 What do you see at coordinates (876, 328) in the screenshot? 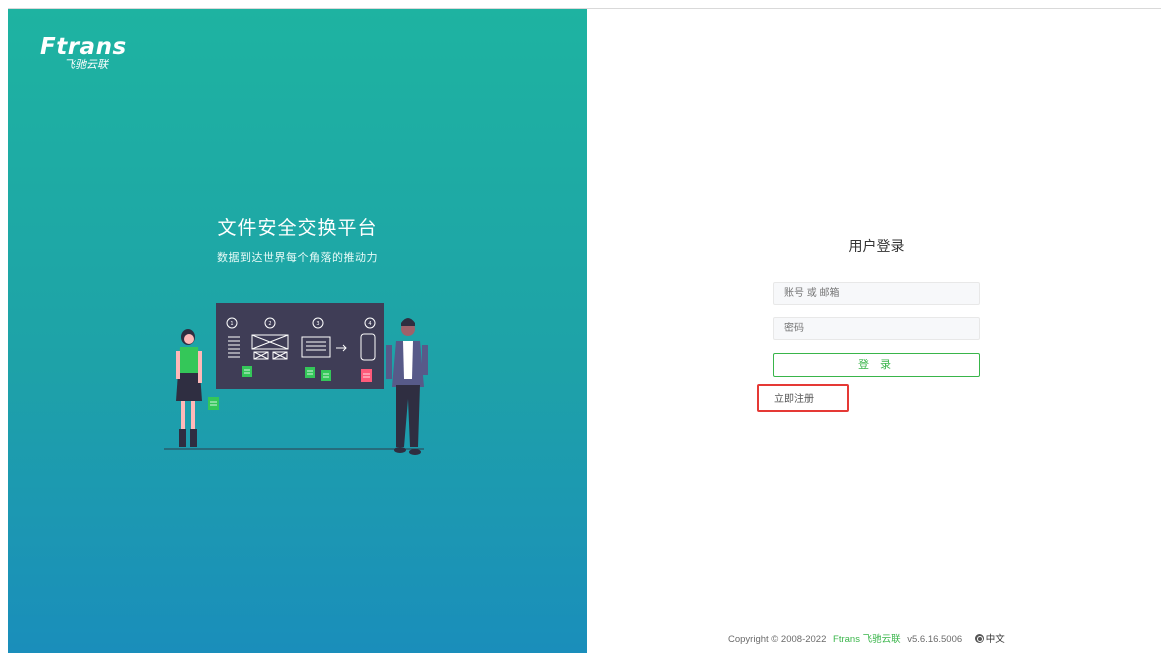
I see `password-input` at bounding box center [876, 328].